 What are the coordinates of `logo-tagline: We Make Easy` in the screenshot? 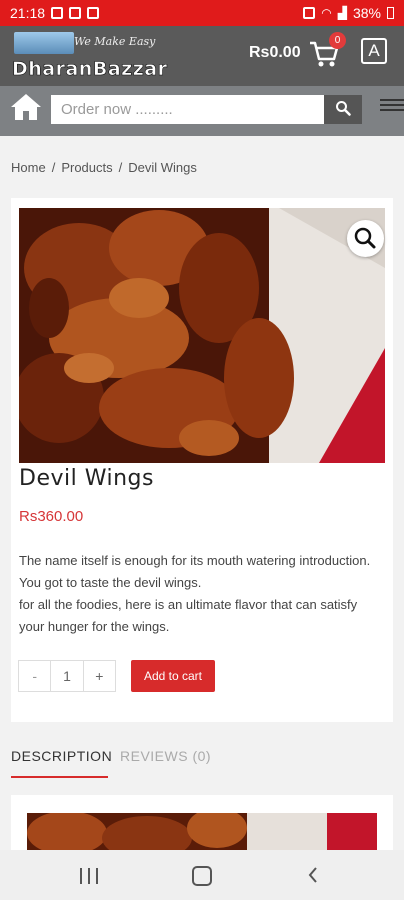 It's located at (115, 41).